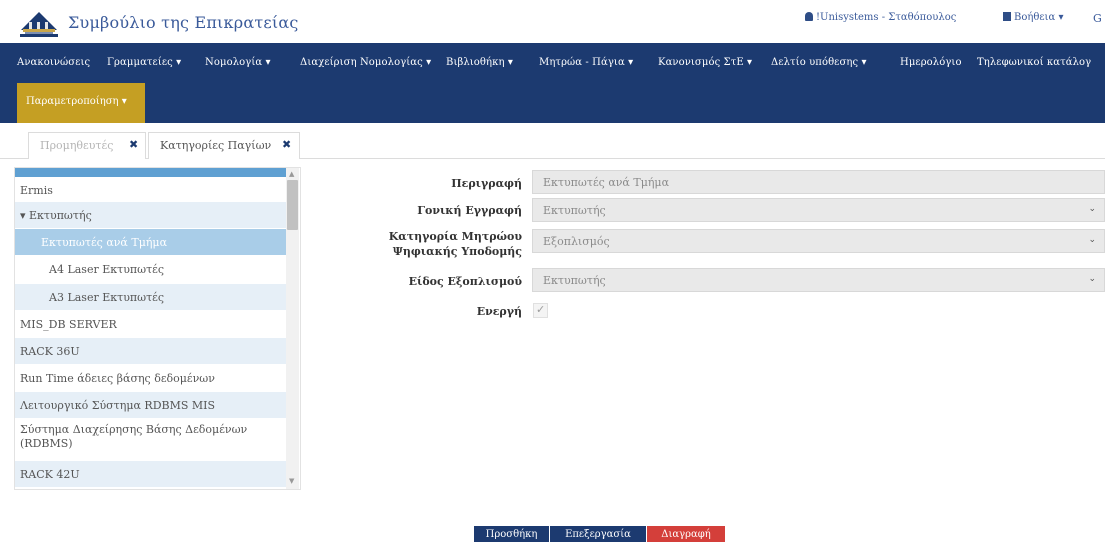  I want to click on tab-asset-categories: Κατηγορίες Παγίων ✖, so click(224, 145).